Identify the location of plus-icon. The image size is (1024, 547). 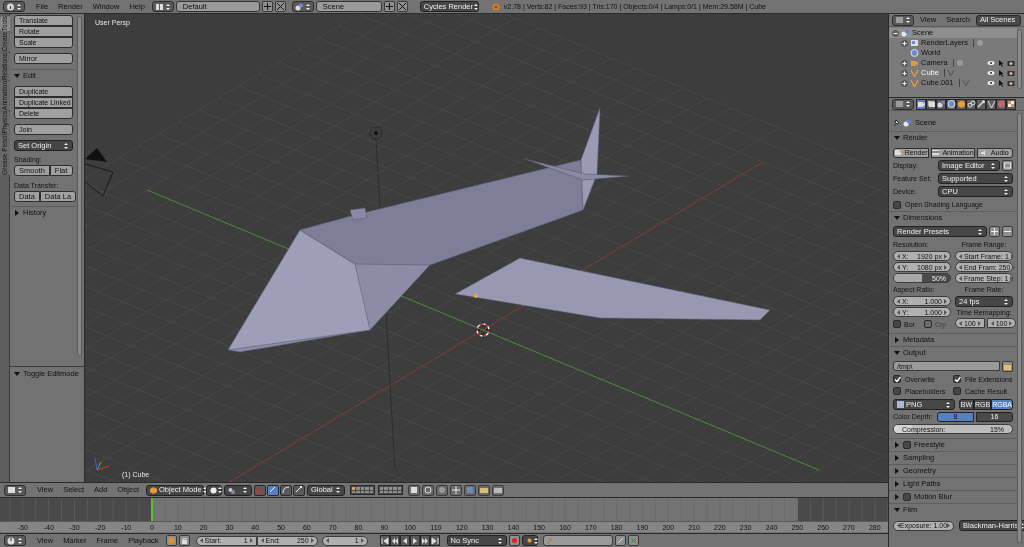
(994, 231).